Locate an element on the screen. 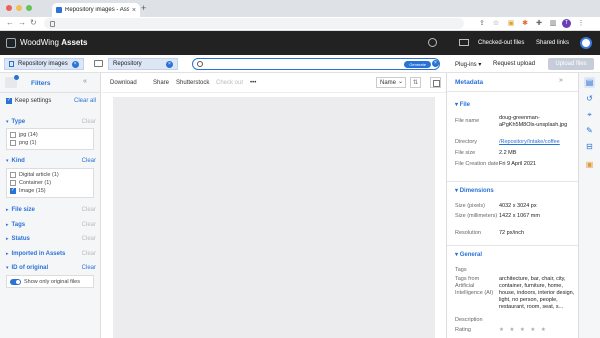  check-out-button: Check out is located at coordinates (229, 83).